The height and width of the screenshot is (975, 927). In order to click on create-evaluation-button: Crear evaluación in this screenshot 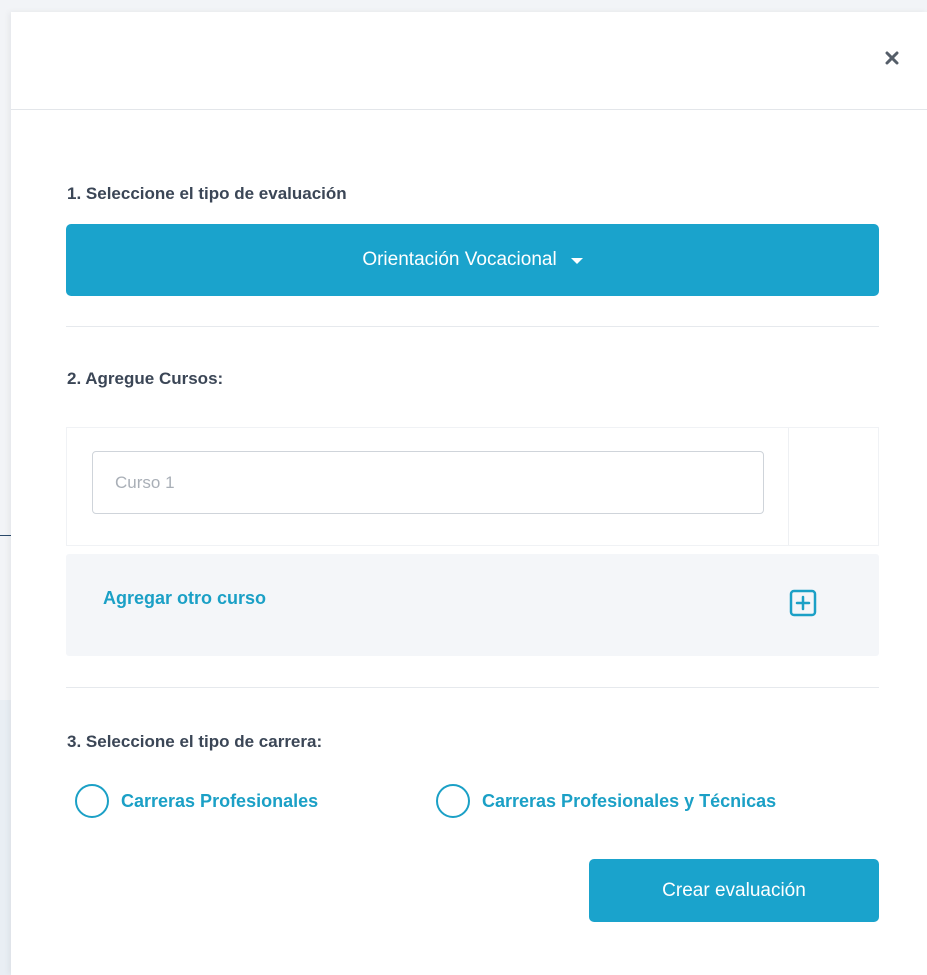, I will do `click(734, 890)`.